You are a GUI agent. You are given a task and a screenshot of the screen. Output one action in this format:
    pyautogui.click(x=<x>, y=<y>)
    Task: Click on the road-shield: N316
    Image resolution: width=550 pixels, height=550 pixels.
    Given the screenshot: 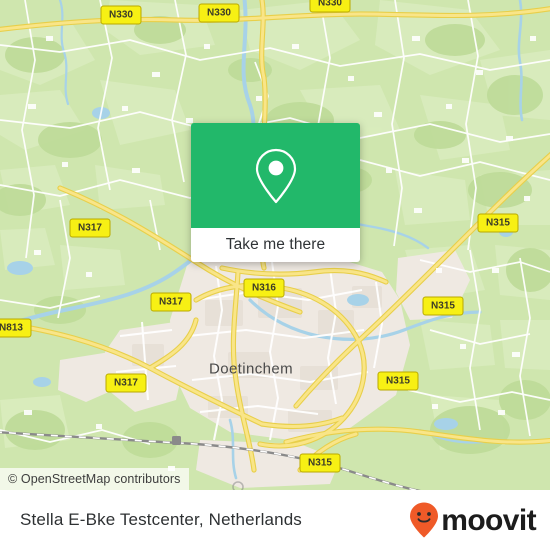 What is the action you would take?
    pyautogui.click(x=264, y=288)
    